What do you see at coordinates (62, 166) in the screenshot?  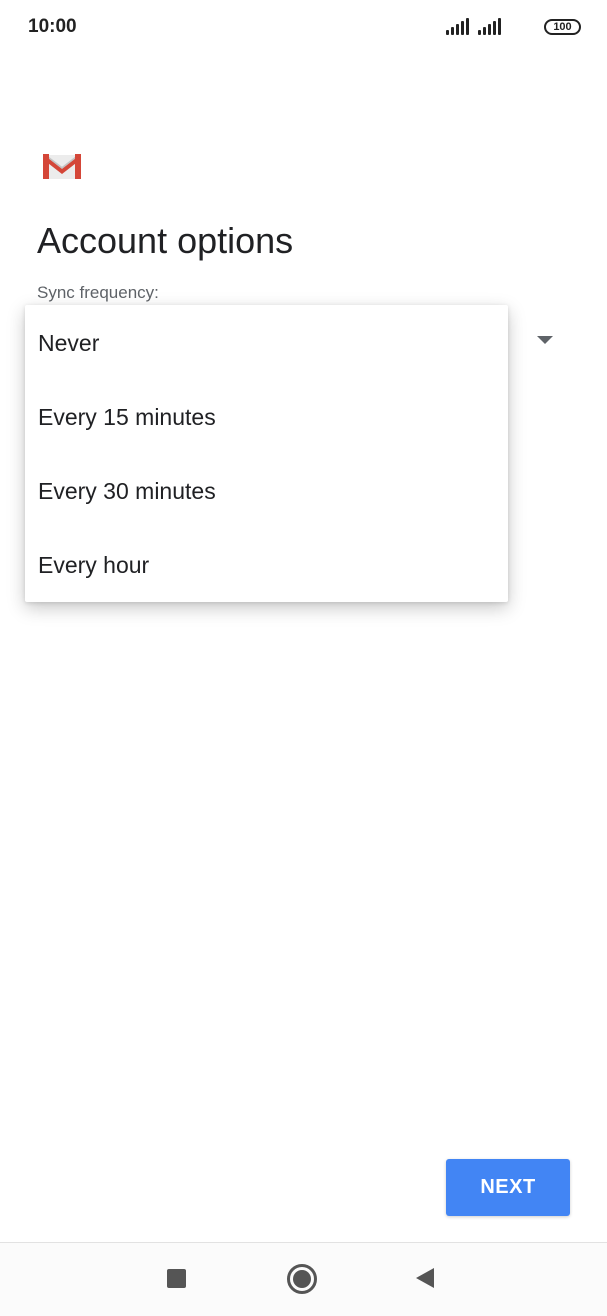 I see `gmail-logo` at bounding box center [62, 166].